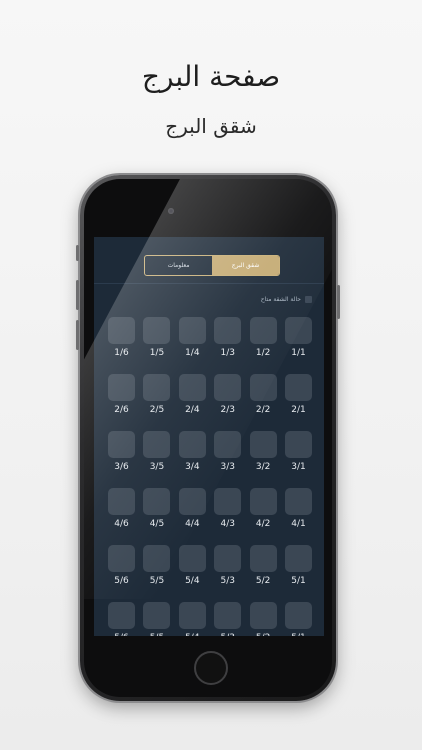  I want to click on apartment-label: 5/2, so click(263, 634).